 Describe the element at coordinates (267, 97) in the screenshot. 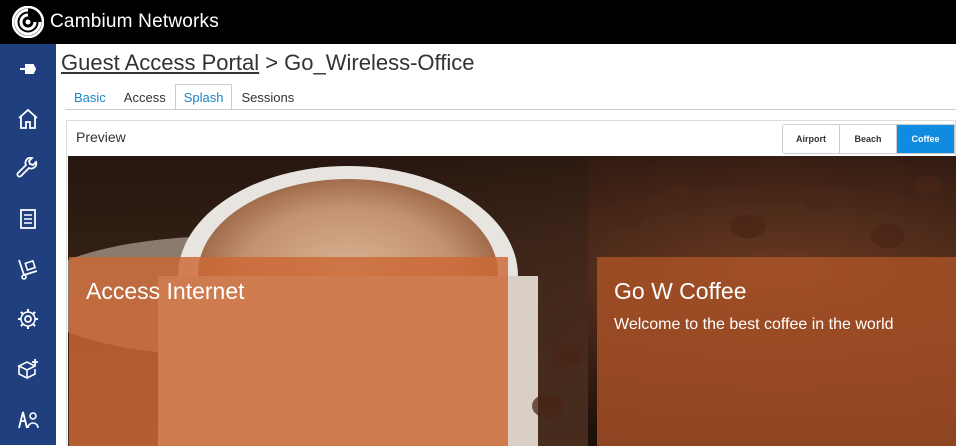

I see `tab-sessions: Sessions` at that location.